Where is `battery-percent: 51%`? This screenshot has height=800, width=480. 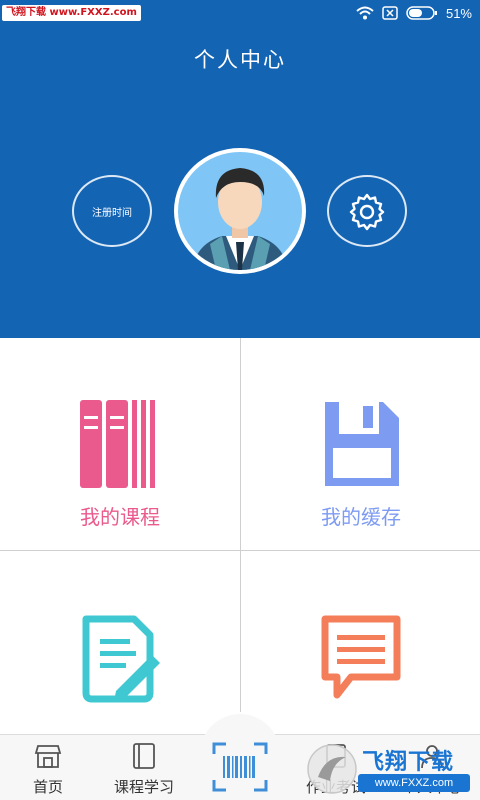
battery-percent: 51% is located at coordinates (458, 13).